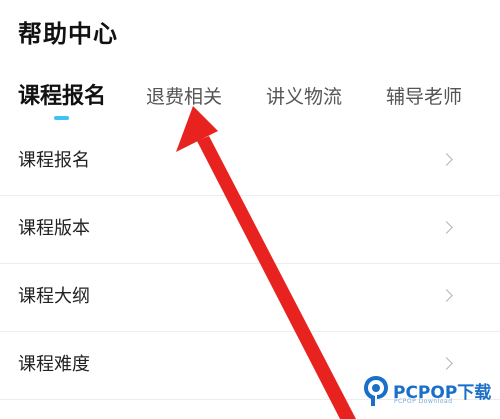 Image resolution: width=500 pixels, height=419 pixels. Describe the element at coordinates (376, 391) in the screenshot. I see `pcpop-logo-icon` at that location.